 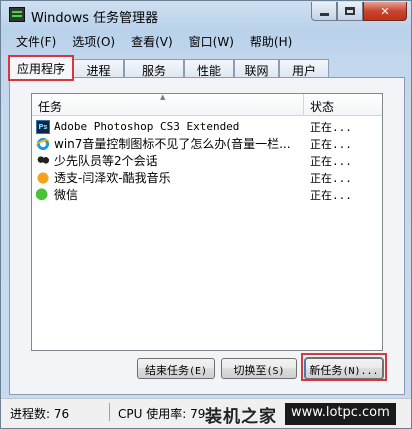 I want to click on tab-processes-label: 进程, so click(x=98, y=71).